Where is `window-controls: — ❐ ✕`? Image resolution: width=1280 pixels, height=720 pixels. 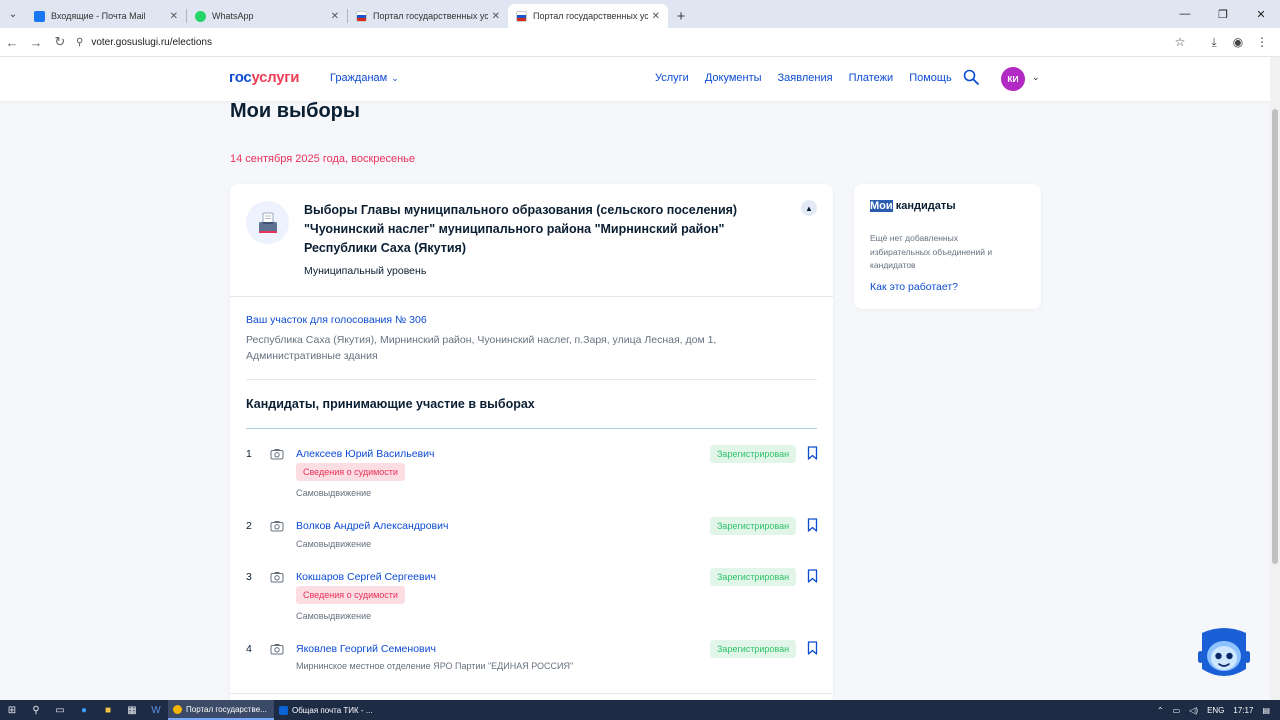 window-controls: — ❐ ✕ is located at coordinates (1223, 14).